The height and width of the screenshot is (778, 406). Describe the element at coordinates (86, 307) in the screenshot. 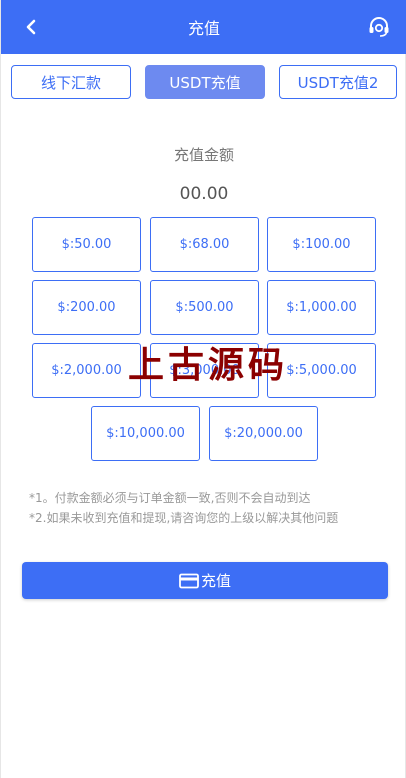

I see `amount-option-200: $:200.00` at that location.